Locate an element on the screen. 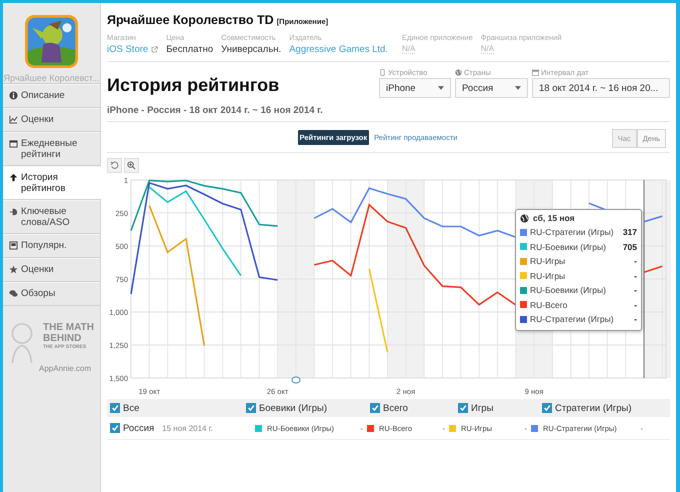  line-chart-icon is located at coordinates (13, 119).